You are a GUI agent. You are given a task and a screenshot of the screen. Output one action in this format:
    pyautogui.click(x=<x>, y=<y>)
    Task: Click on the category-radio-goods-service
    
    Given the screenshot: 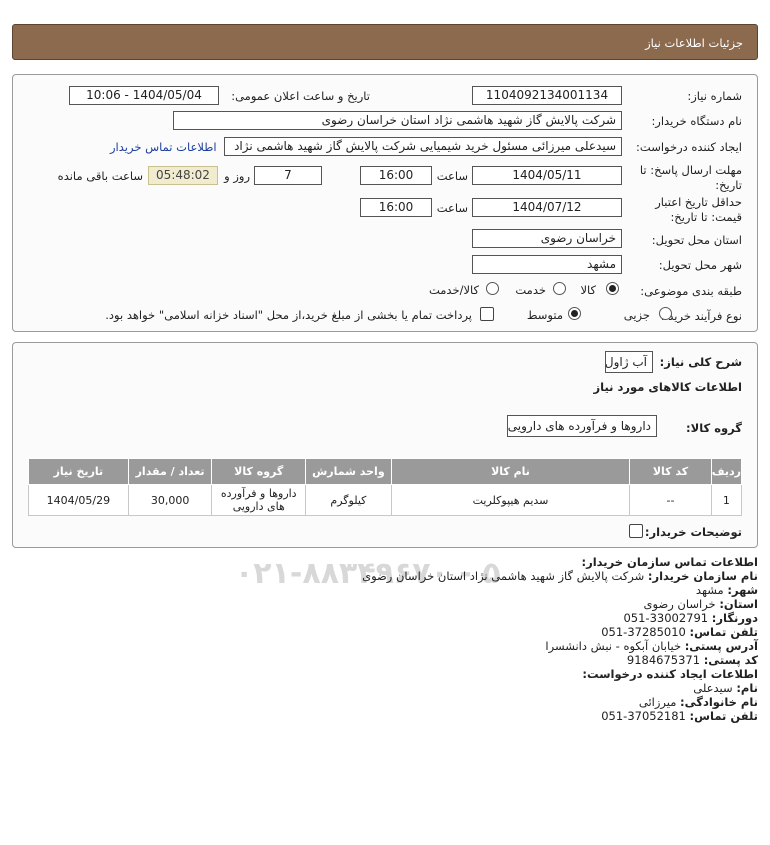 What is the action you would take?
    pyautogui.click(x=492, y=288)
    